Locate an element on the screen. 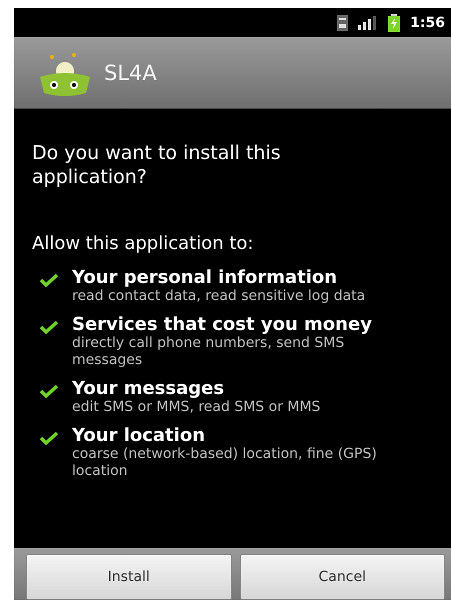  permission-title: Your personal information is located at coordinates (205, 278).